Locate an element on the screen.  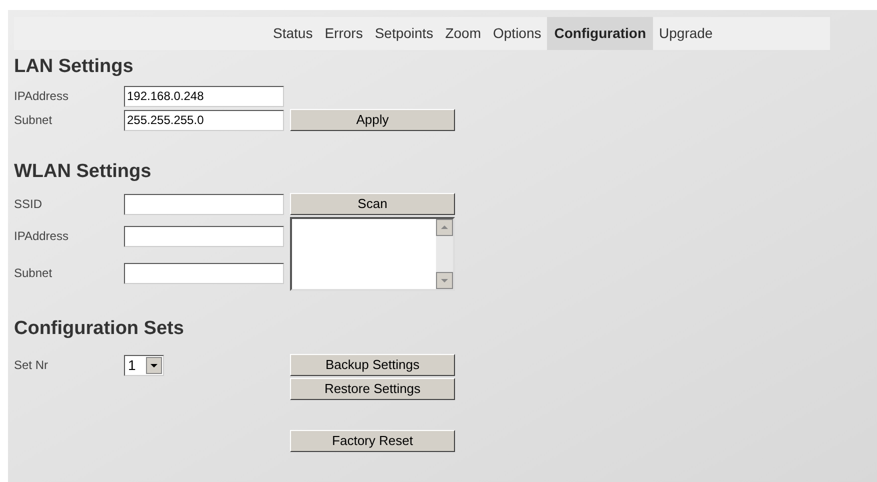
nav-tab: Setpoints is located at coordinates (404, 33).